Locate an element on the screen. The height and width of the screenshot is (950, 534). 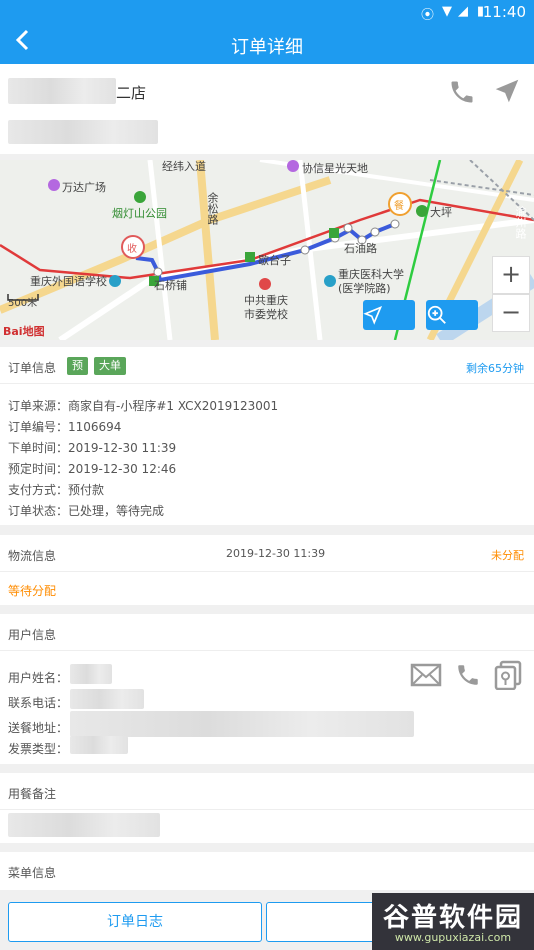
logistics-label: 物流信息 is located at coordinates (32, 556).